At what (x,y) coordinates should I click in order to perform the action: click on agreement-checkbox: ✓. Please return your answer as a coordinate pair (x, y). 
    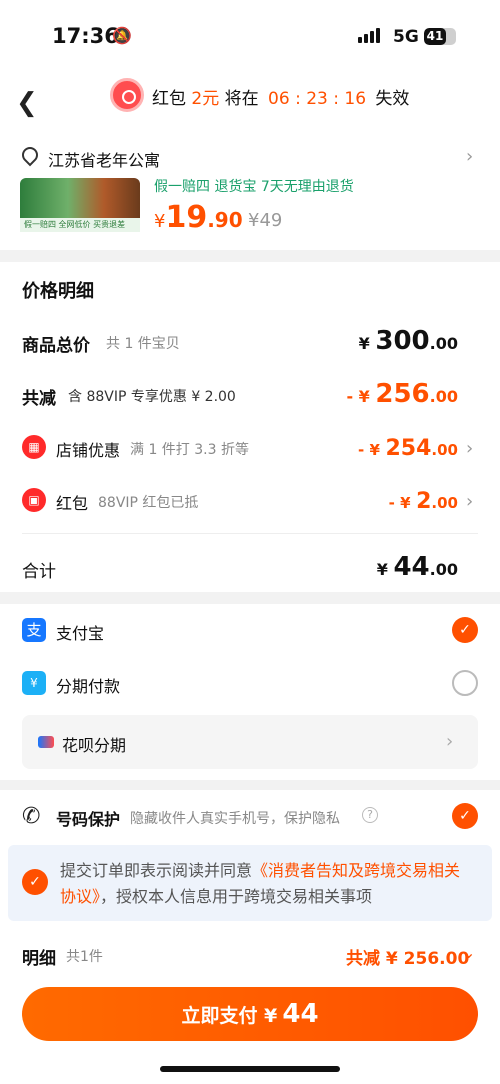
    Looking at the image, I should click on (35, 882).